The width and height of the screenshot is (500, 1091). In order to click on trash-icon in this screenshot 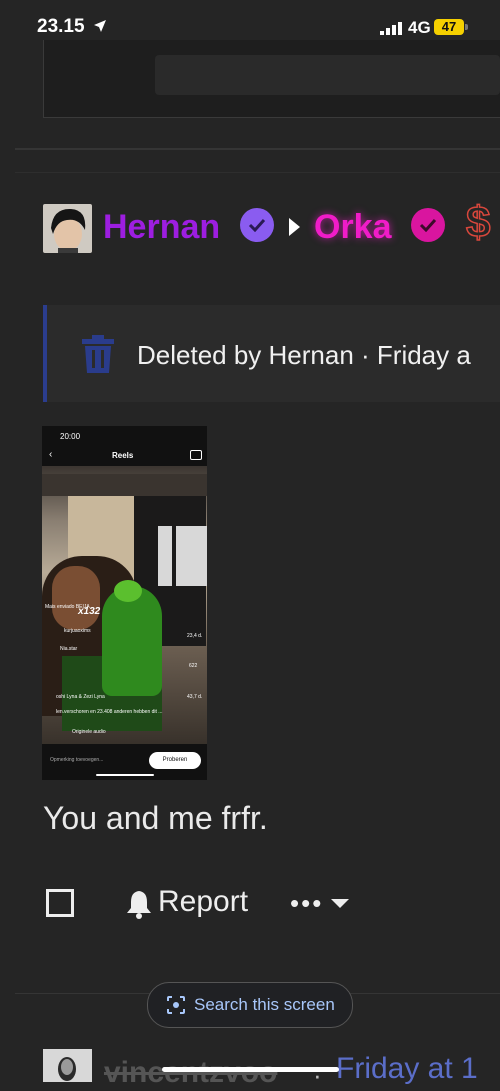, I will do `click(98, 354)`.